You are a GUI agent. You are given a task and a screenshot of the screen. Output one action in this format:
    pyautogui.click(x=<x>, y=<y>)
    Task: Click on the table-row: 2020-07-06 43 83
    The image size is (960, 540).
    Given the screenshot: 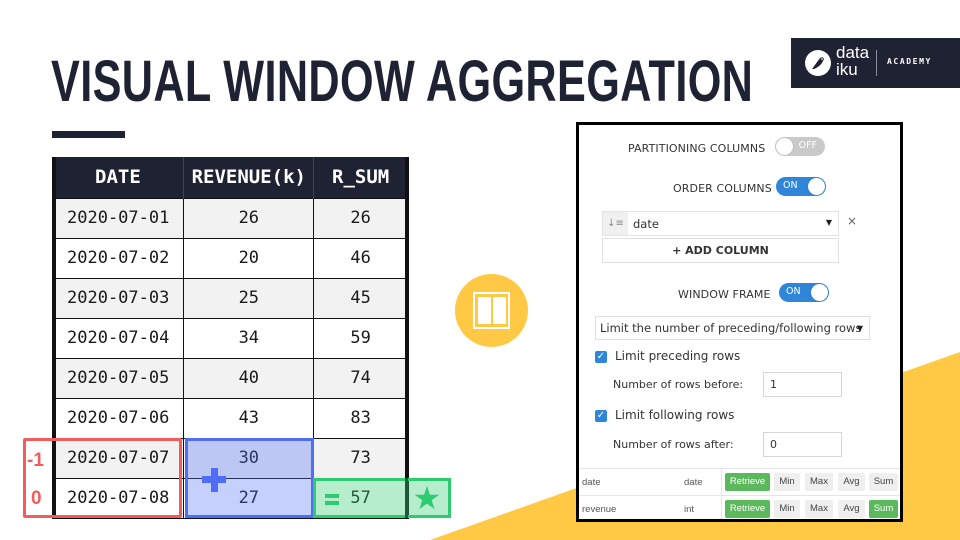 What is the action you would take?
    pyautogui.click(x=229, y=418)
    